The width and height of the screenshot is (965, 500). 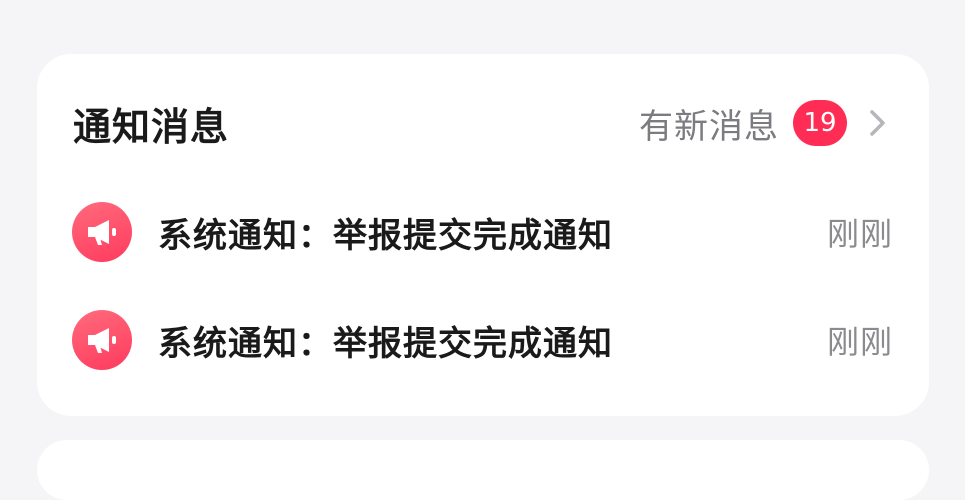 I want to click on chevron-right-icon, so click(x=878, y=123).